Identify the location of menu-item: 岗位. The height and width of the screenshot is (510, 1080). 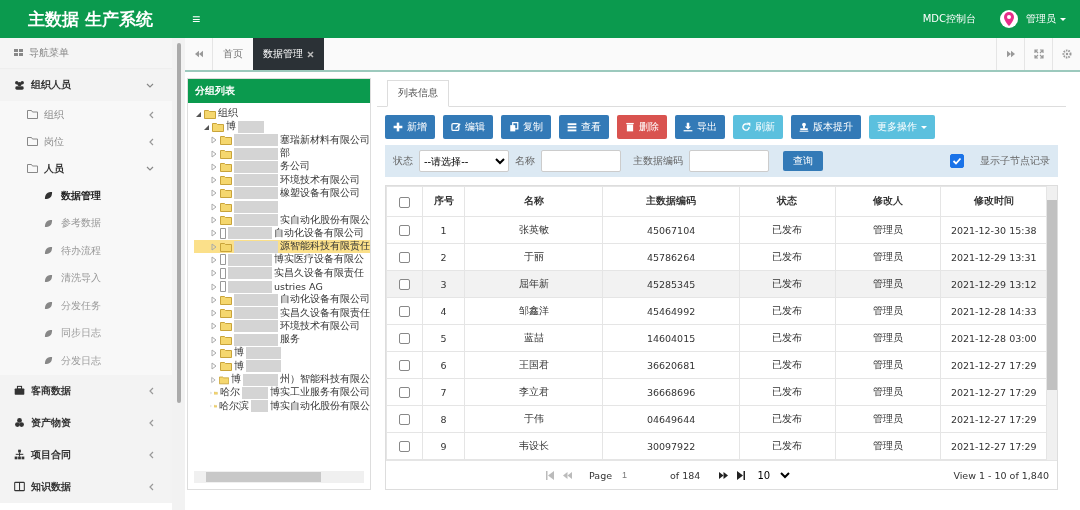
(54, 141).